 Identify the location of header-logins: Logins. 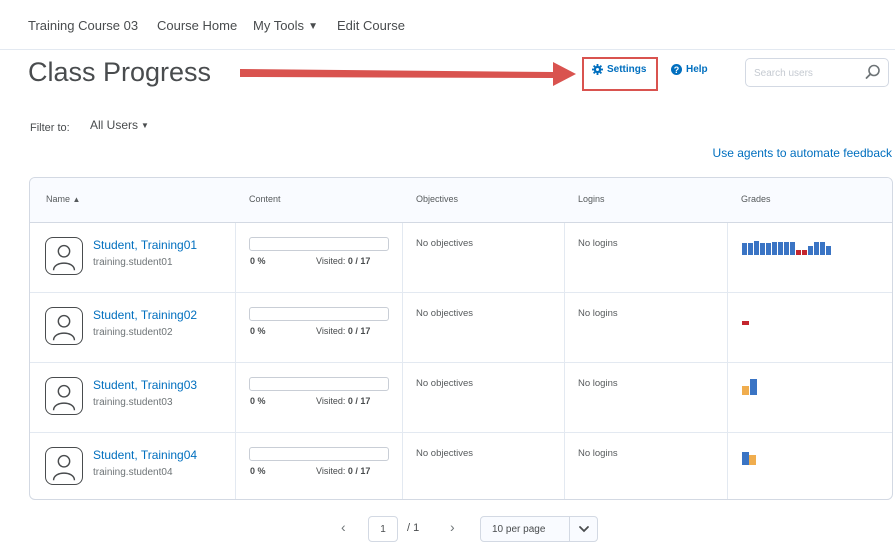
(591, 199).